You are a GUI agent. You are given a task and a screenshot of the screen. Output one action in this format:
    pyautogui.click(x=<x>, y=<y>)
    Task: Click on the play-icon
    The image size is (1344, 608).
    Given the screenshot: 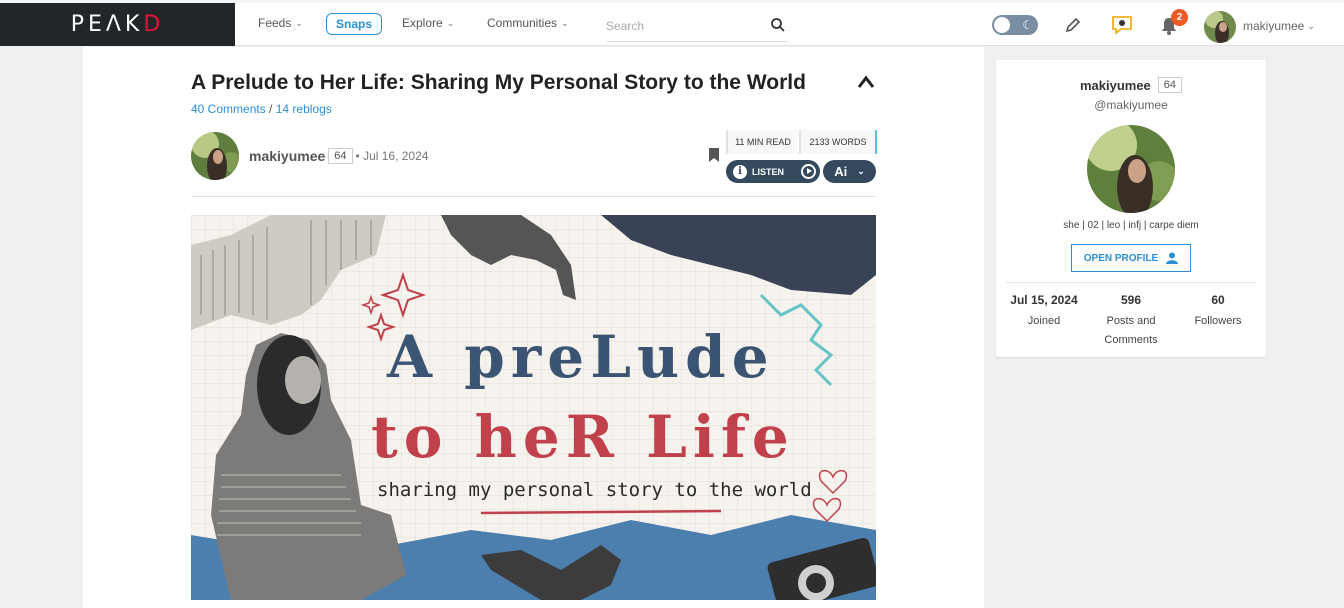 What is the action you would take?
    pyautogui.click(x=809, y=171)
    